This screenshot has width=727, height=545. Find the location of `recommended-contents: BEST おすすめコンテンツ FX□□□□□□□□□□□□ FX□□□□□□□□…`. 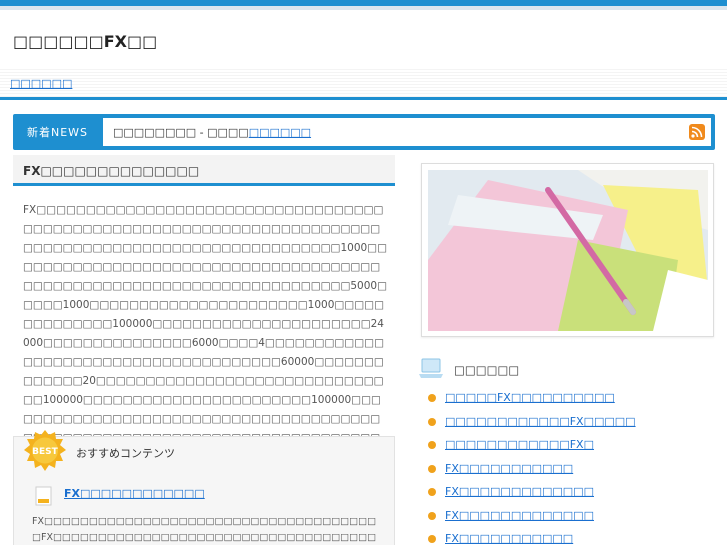

recommended-contents: BEST おすすめコンテンツ FX□□□□□□□□□□□□ FX□□□□□□□□… is located at coordinates (204, 487).